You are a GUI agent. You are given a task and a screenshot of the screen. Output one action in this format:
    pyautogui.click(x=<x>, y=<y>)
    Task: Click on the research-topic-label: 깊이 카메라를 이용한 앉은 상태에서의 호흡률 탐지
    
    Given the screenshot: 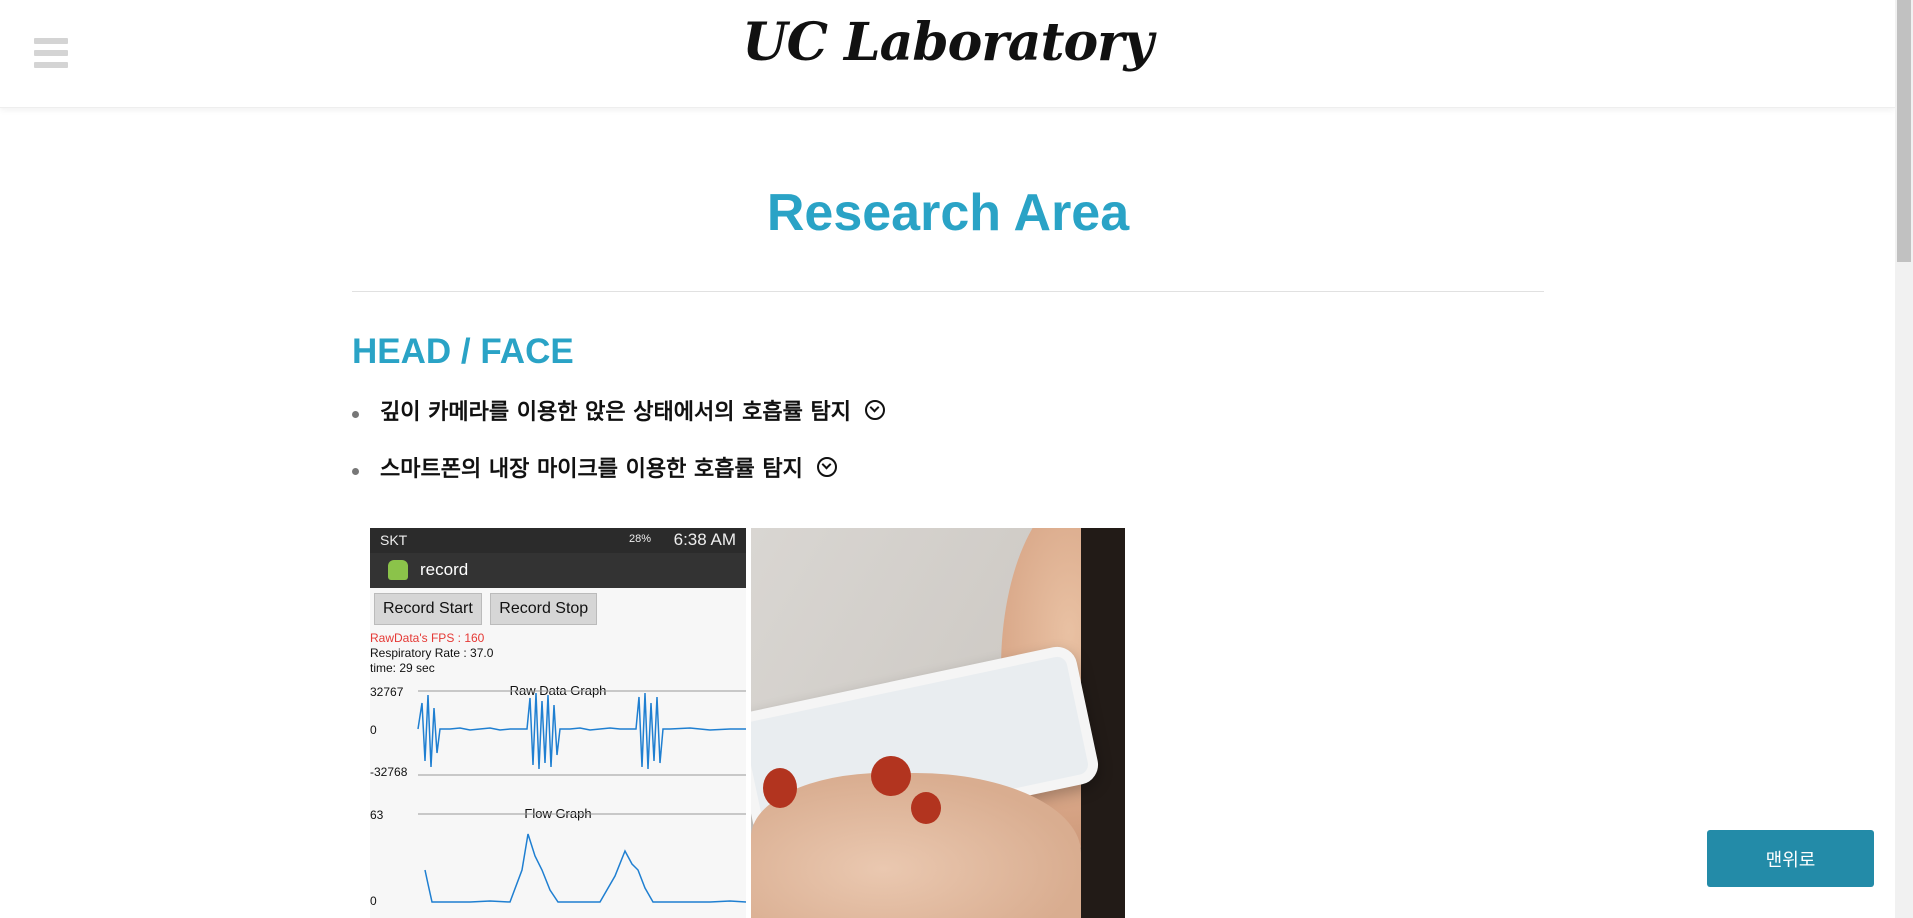 What is the action you would take?
    pyautogui.click(x=615, y=412)
    